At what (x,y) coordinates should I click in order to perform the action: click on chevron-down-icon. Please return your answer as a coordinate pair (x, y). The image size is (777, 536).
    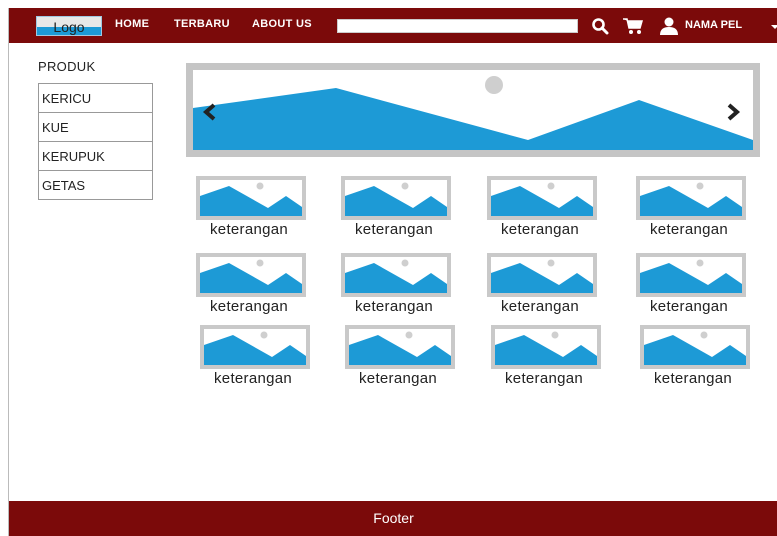
    Looking at the image, I should click on (774, 27).